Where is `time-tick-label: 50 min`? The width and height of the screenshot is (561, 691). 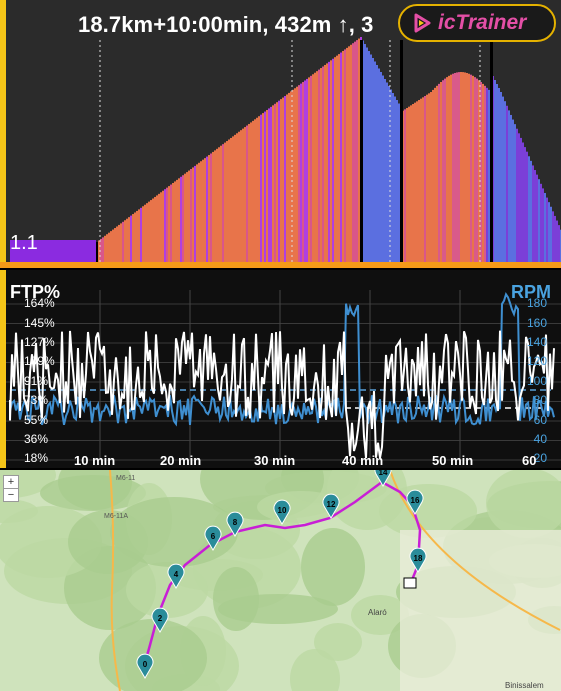 time-tick-label: 50 min is located at coordinates (453, 460).